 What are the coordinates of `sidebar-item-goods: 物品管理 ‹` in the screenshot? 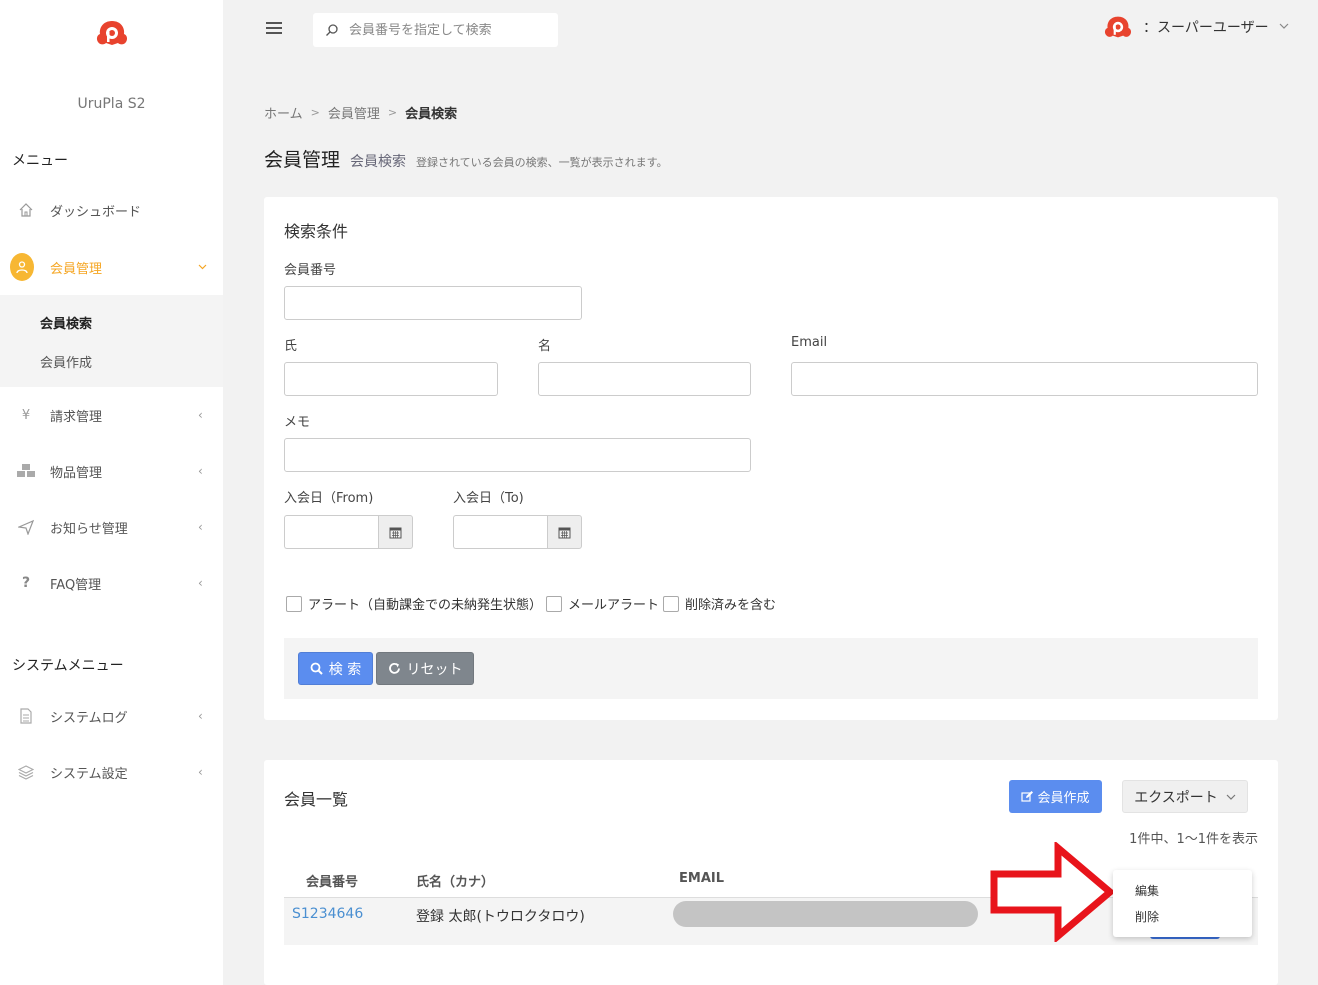 It's located at (111, 471).